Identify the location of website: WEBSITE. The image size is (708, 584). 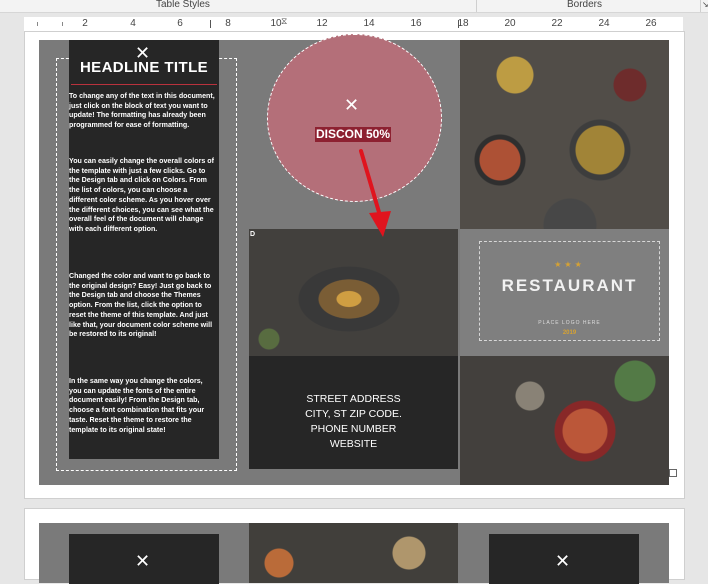
(353, 444).